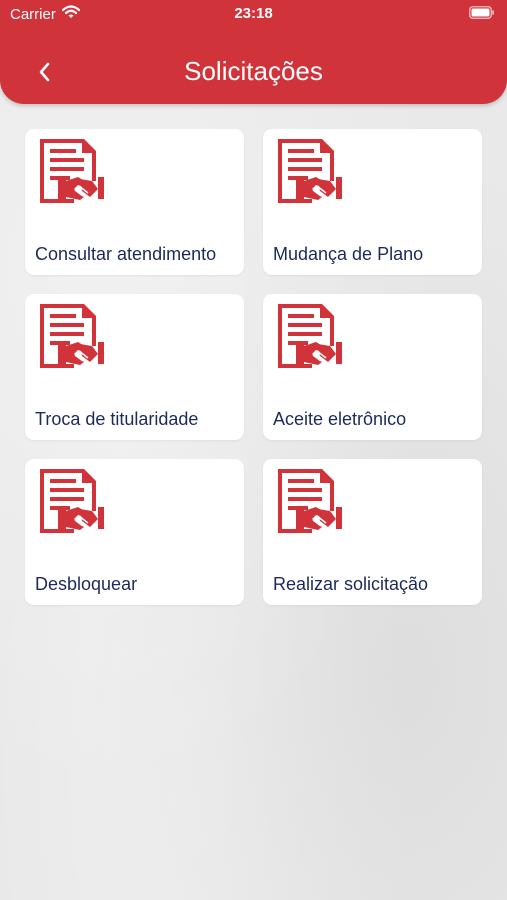 The image size is (507, 900). Describe the element at coordinates (482, 15) in the screenshot. I see `battery-icon` at that location.